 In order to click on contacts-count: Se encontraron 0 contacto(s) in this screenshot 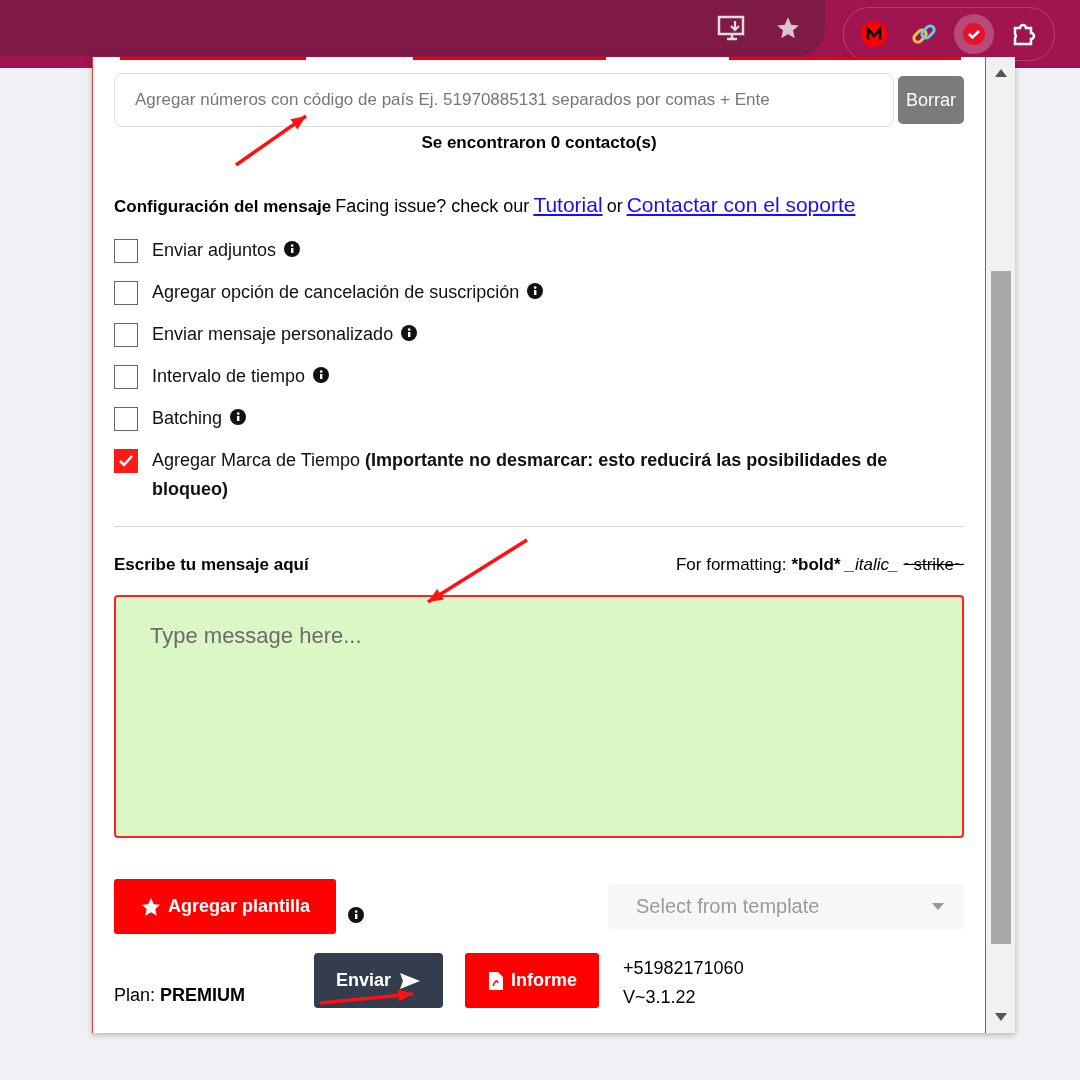, I will do `click(539, 143)`.